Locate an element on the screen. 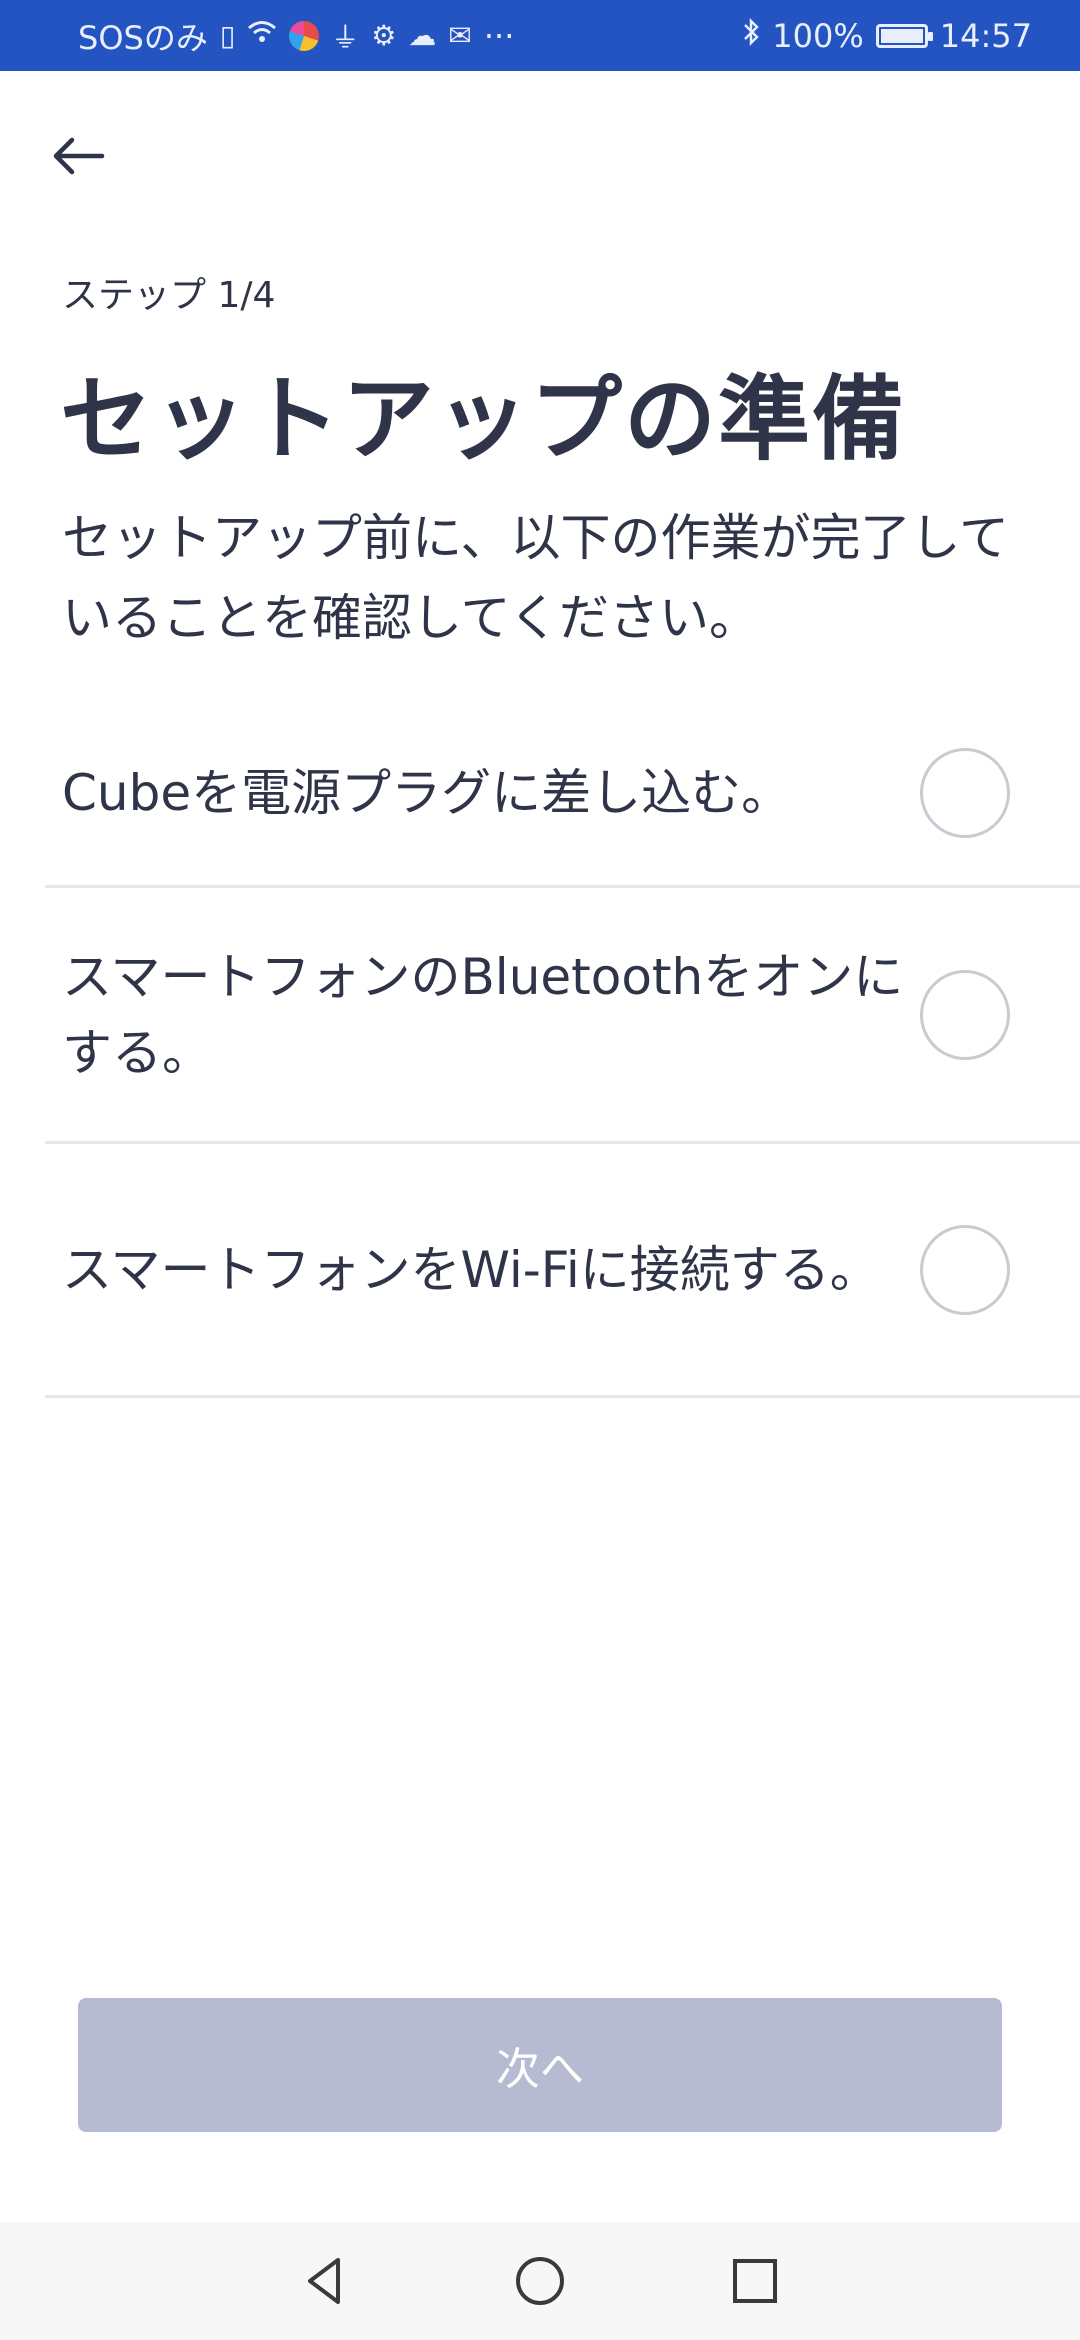  checklist-item-power: Cubeを電源プラグに差し込む。 is located at coordinates (562, 794).